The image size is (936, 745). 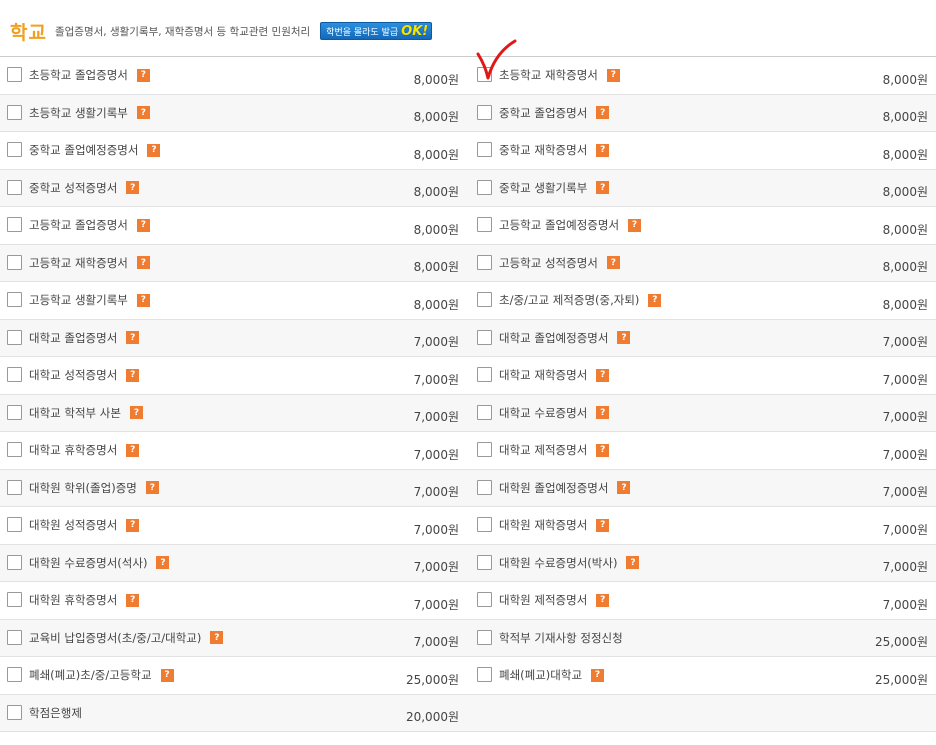 I want to click on badge-text: 학번을 몰라도 발급, so click(x=362, y=32).